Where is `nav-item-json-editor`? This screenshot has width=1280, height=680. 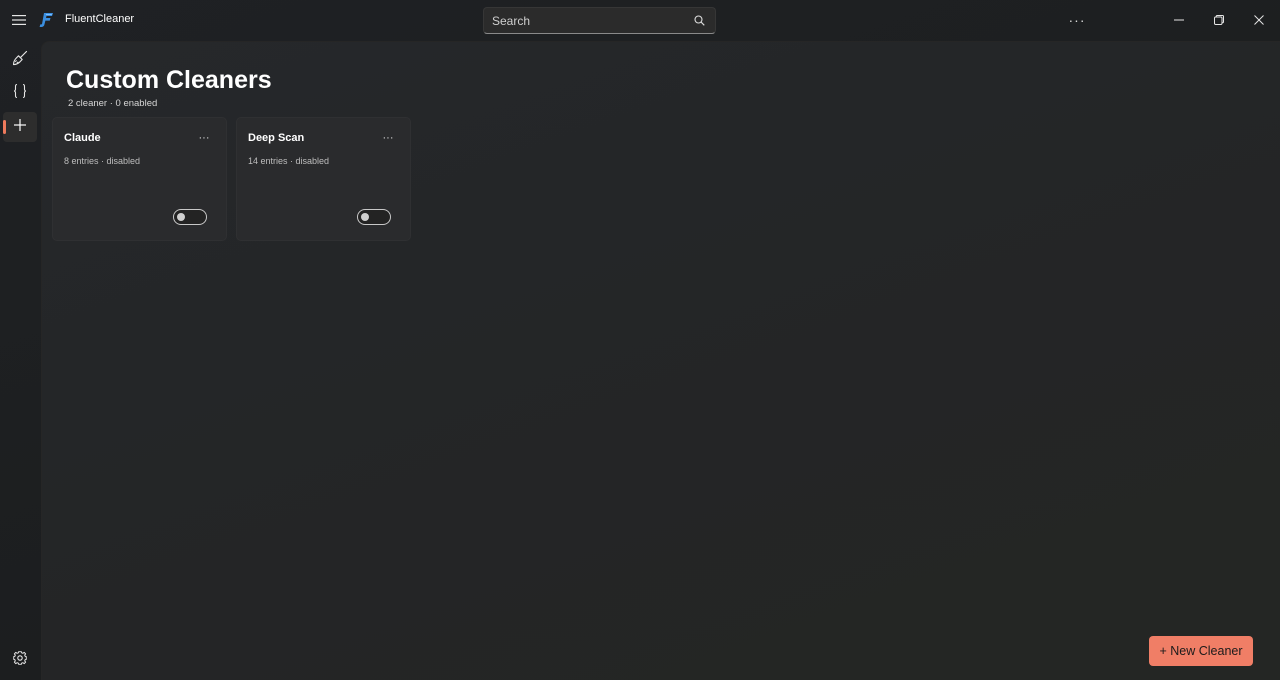 nav-item-json-editor is located at coordinates (20, 93).